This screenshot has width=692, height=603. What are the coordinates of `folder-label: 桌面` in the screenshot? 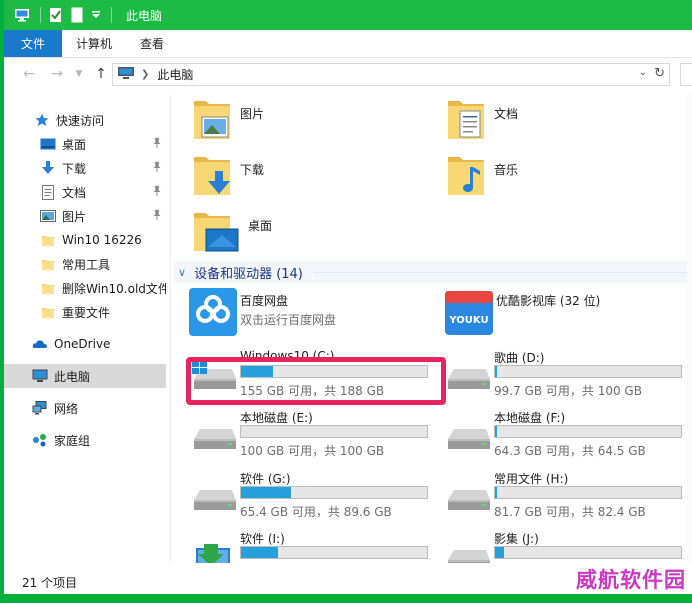 It's located at (260, 226).